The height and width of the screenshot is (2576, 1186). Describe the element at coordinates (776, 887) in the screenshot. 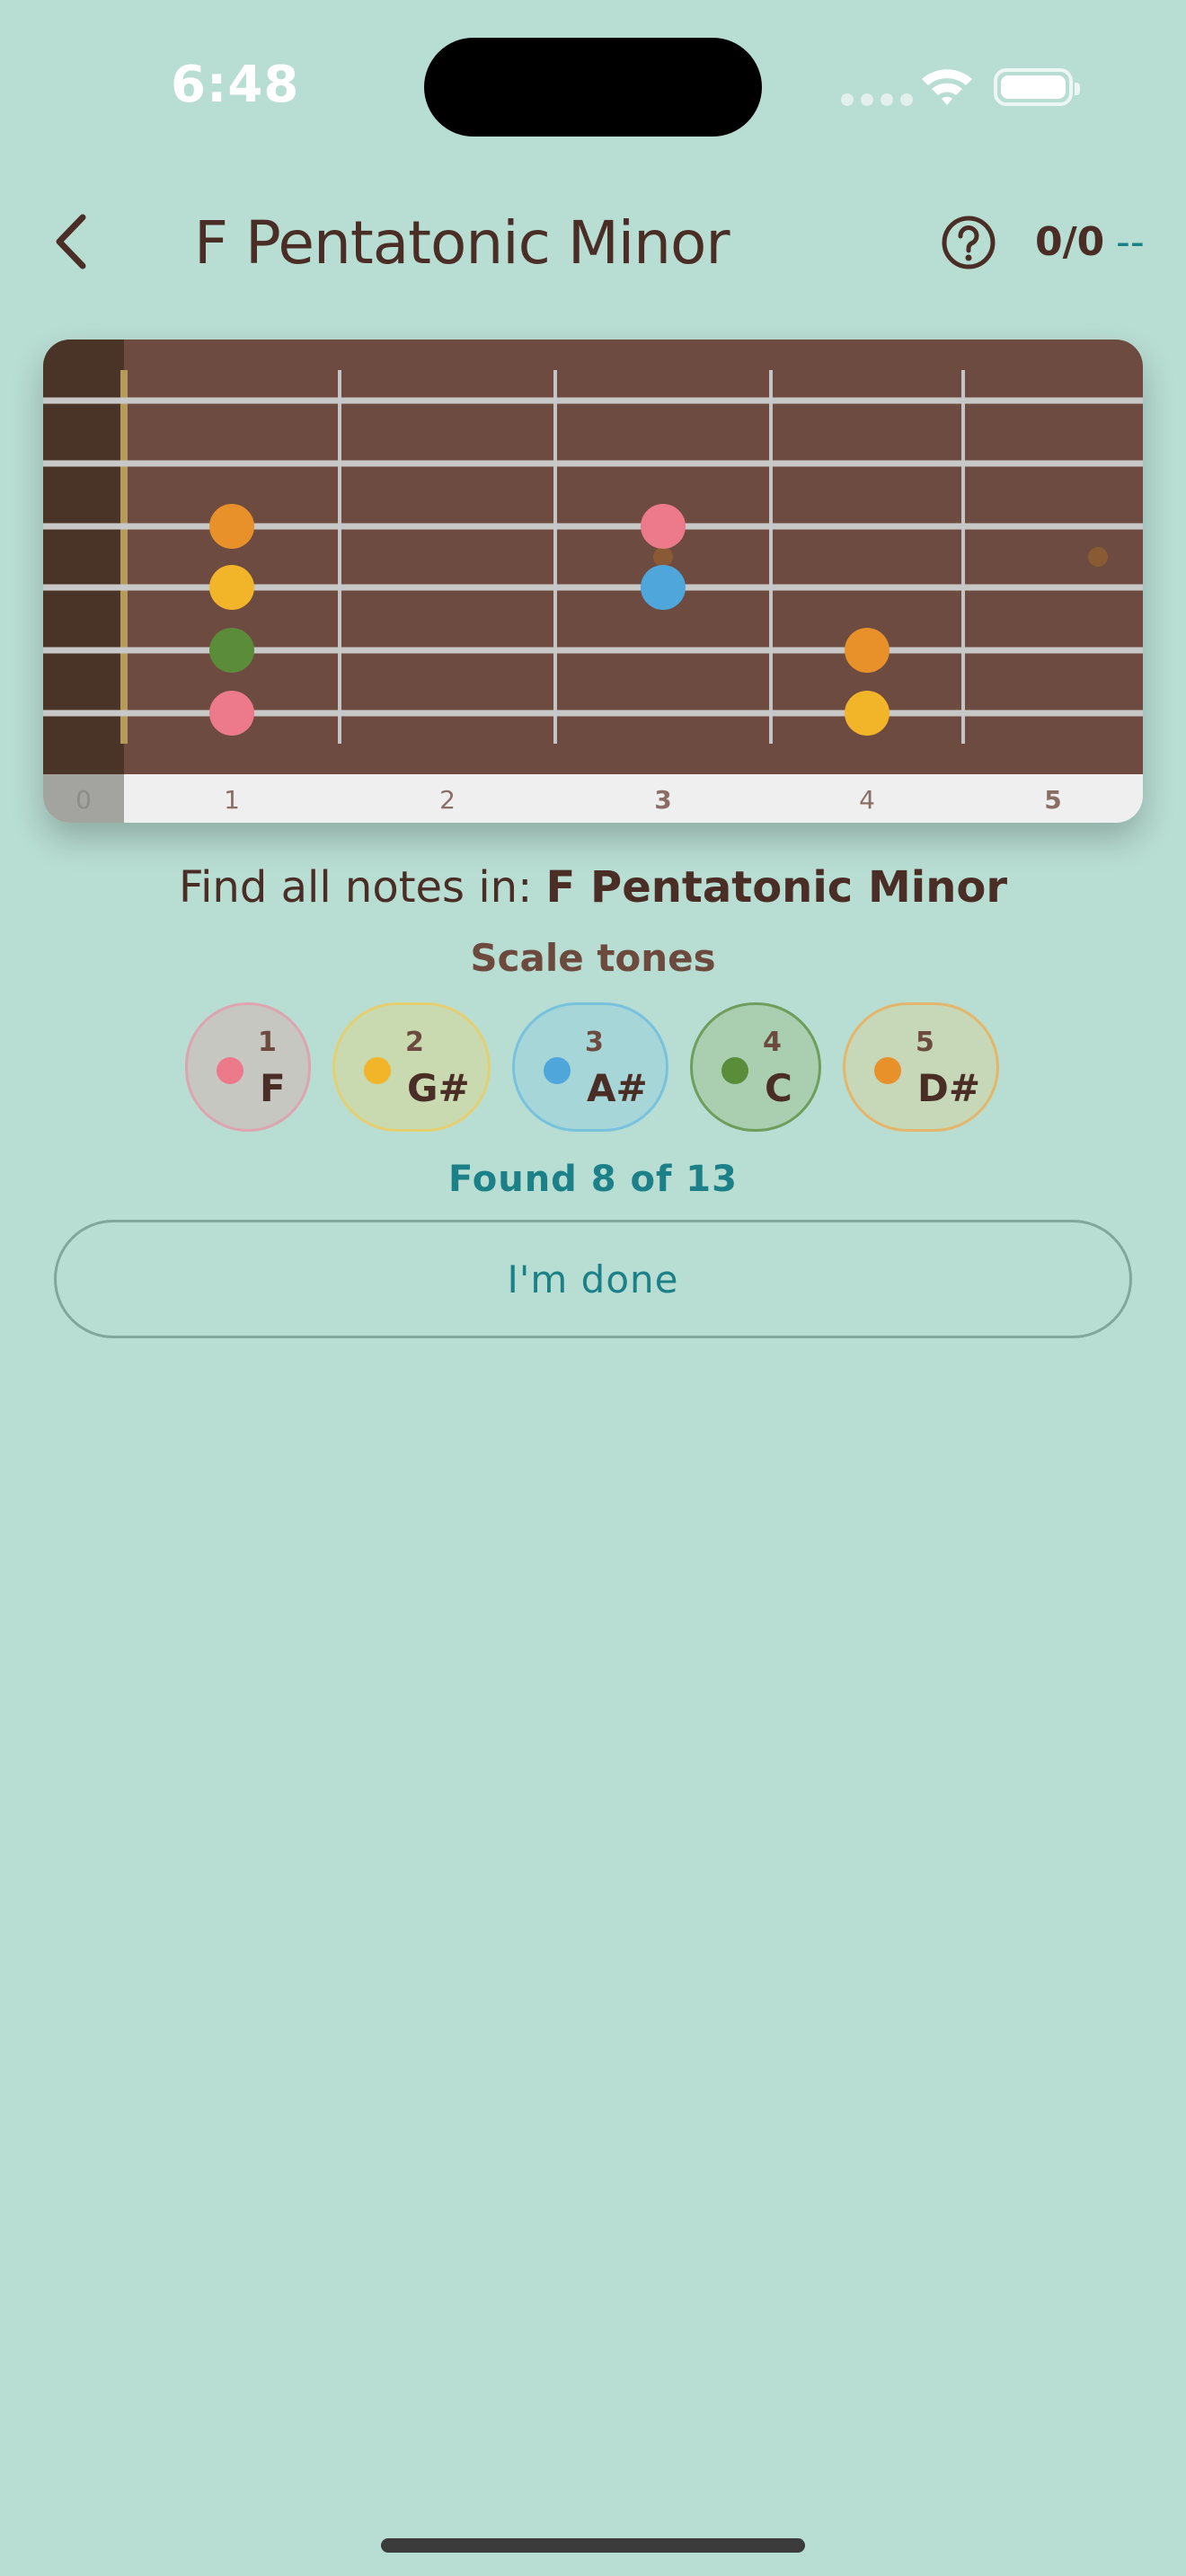

I see `prompt-scale-name: F Pentatonic Minor` at that location.